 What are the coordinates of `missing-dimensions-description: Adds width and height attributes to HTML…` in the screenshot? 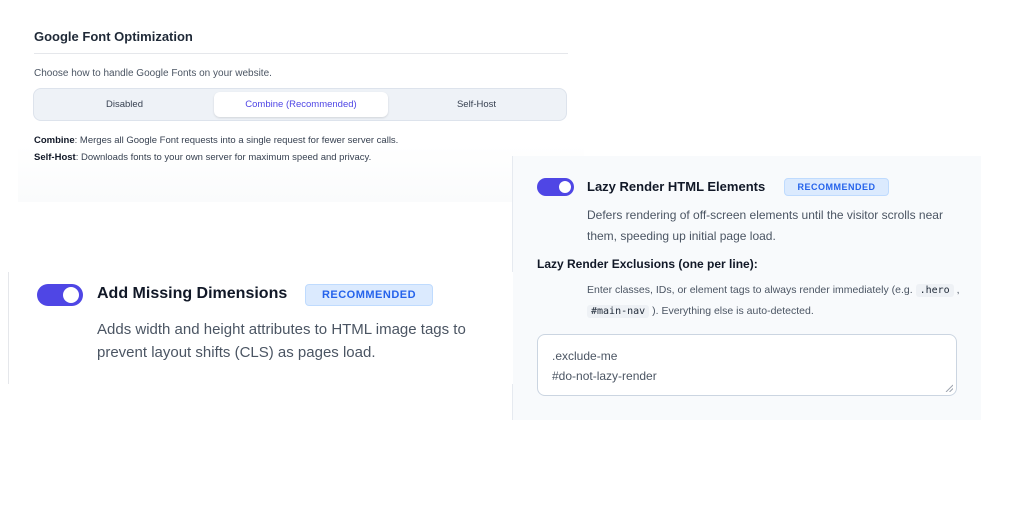 It's located at (281, 341).